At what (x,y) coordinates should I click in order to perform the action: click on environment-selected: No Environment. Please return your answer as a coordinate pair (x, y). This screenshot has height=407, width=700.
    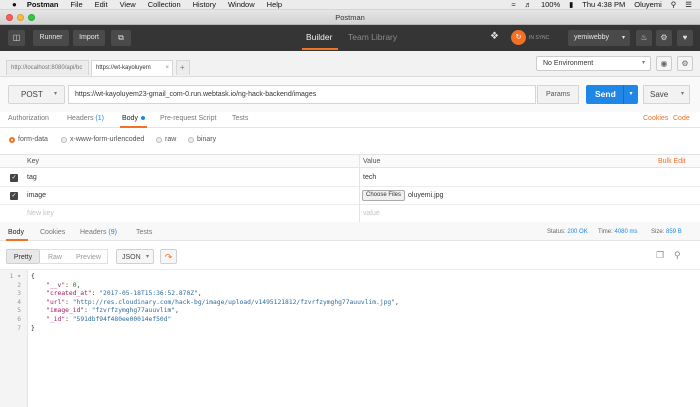
    Looking at the image, I should click on (568, 63).